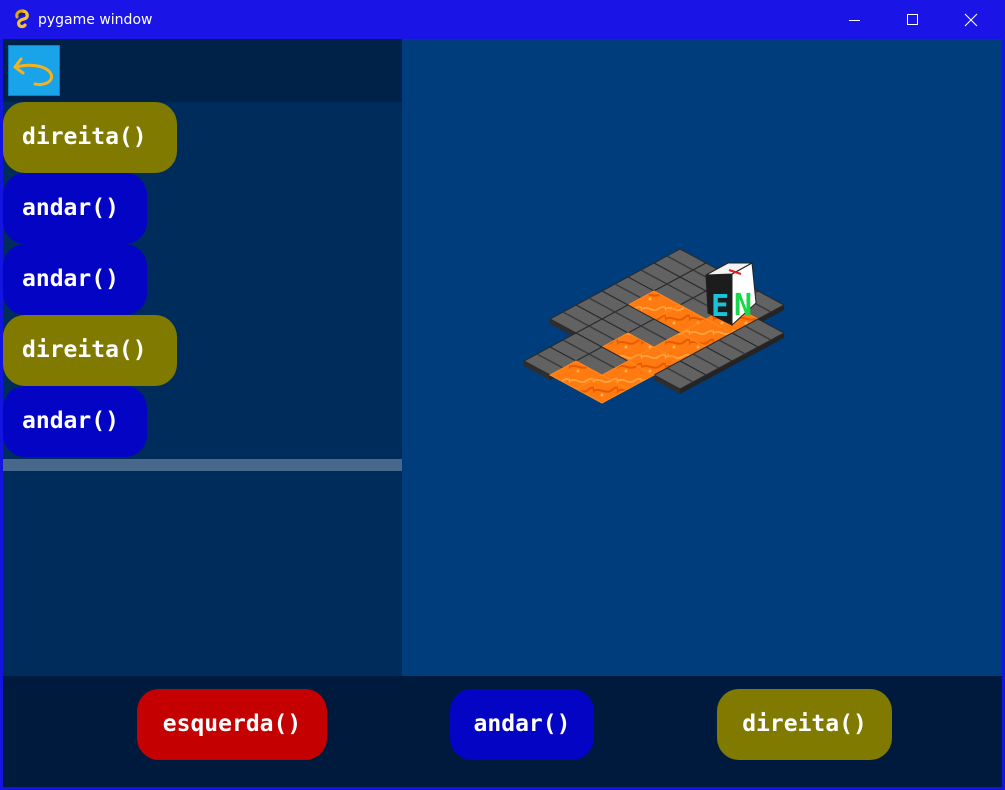 Image resolution: width=1005 pixels, height=790 pixels. Describe the element at coordinates (743, 305) in the screenshot. I see `robot-face-n: N` at that location.